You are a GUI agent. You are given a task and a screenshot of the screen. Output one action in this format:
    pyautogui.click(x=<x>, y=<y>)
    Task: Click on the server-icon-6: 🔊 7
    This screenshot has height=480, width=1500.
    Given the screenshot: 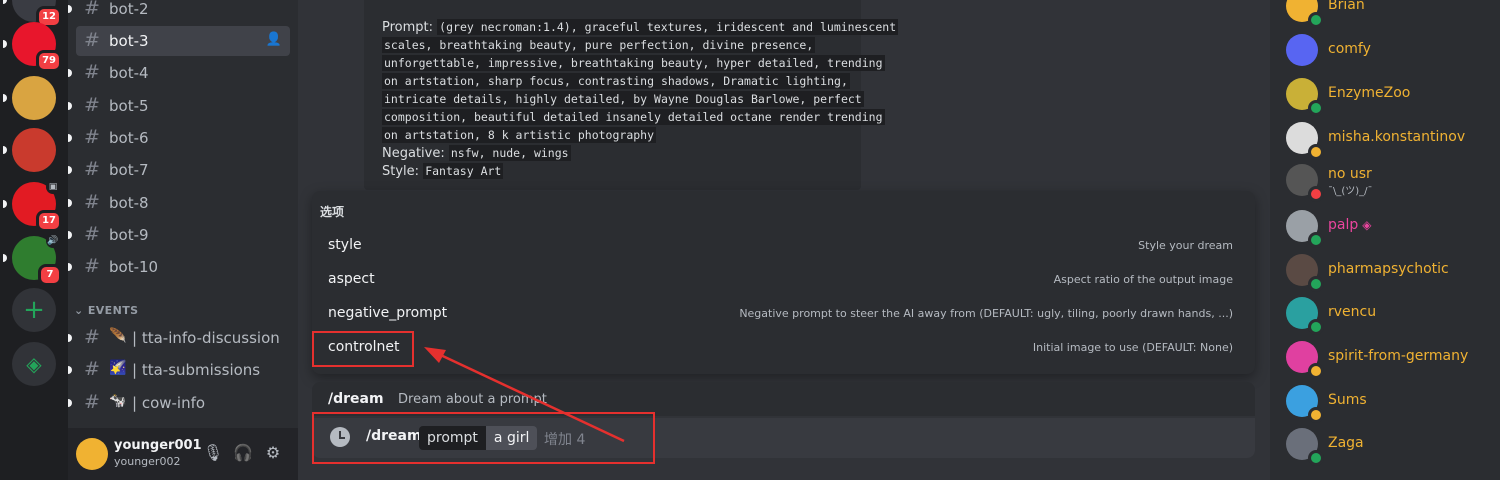 What is the action you would take?
    pyautogui.click(x=32, y=260)
    